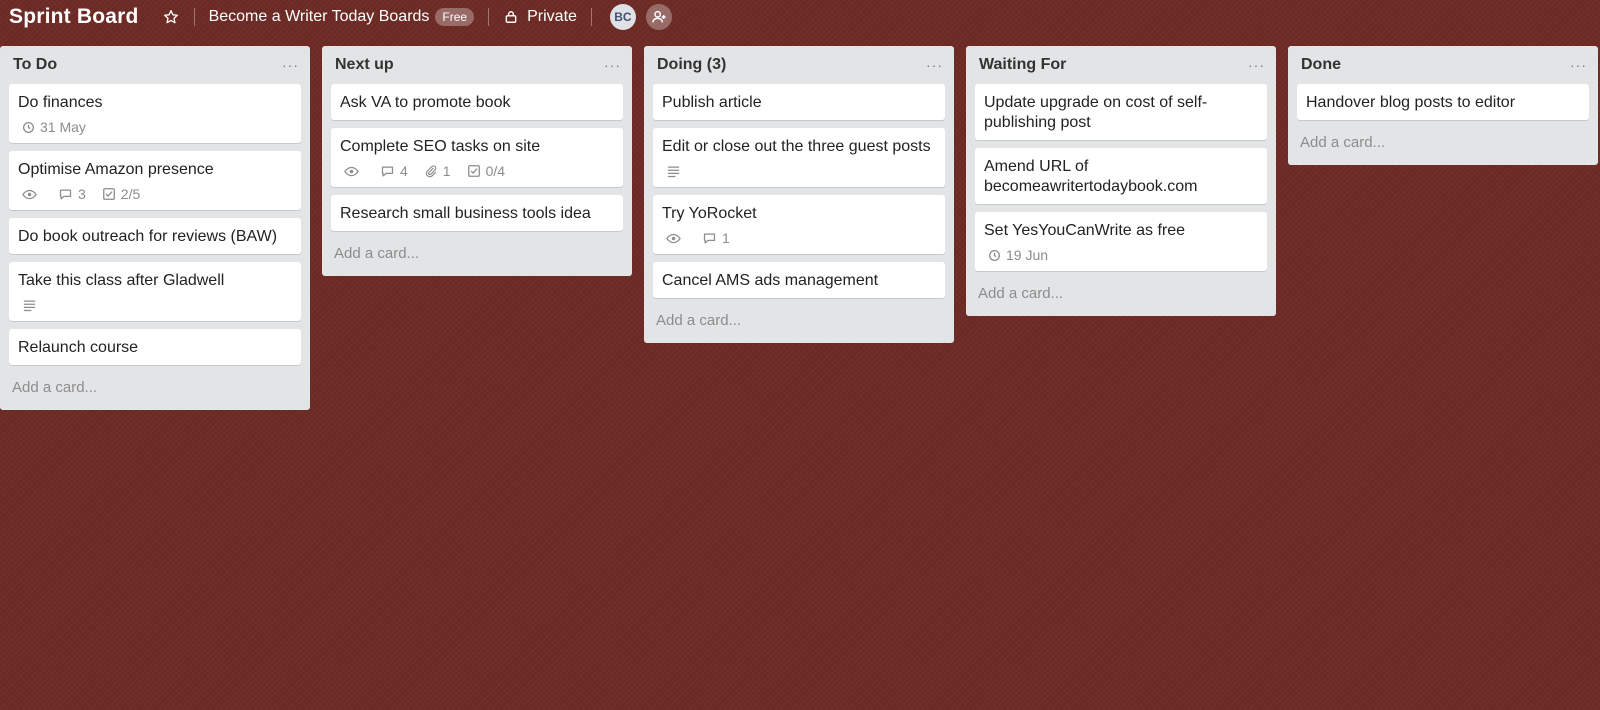  What do you see at coordinates (552, 17) in the screenshot?
I see `privacy-button: Private` at bounding box center [552, 17].